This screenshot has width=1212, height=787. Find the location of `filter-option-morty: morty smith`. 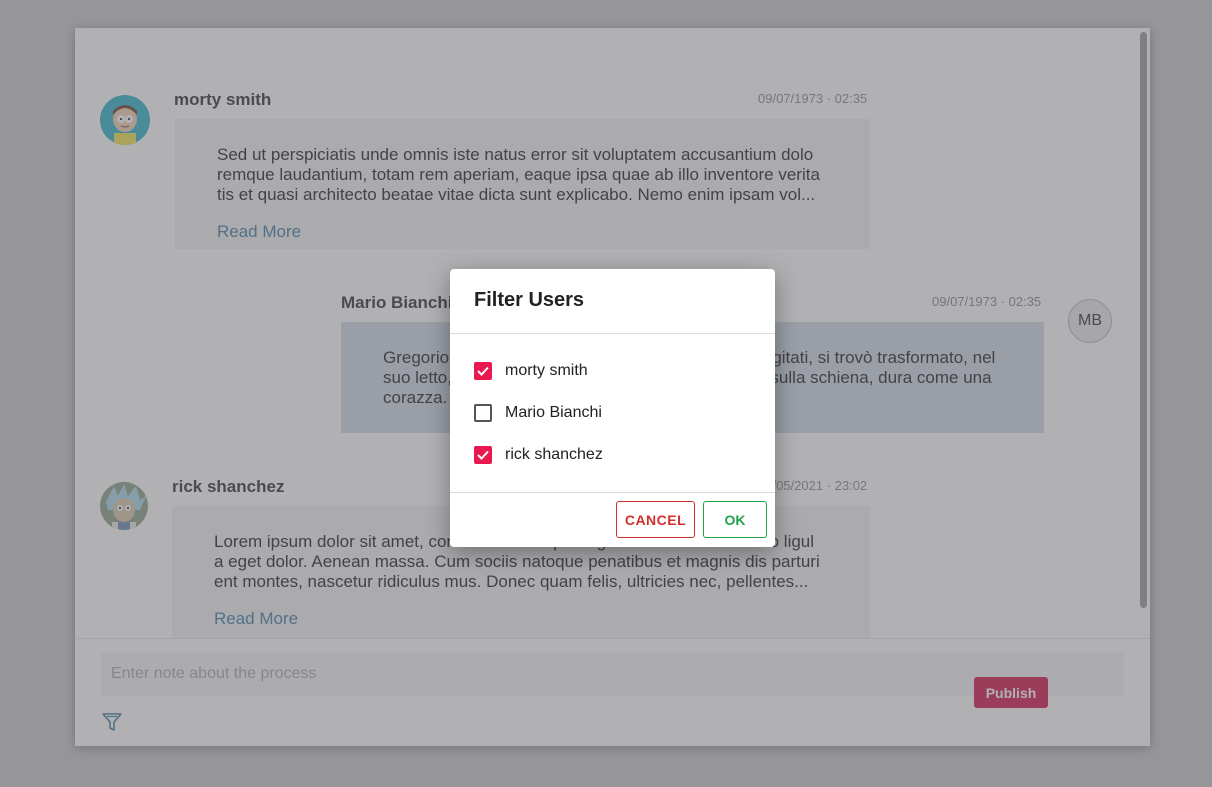

filter-option-morty: morty smith is located at coordinates (531, 371).